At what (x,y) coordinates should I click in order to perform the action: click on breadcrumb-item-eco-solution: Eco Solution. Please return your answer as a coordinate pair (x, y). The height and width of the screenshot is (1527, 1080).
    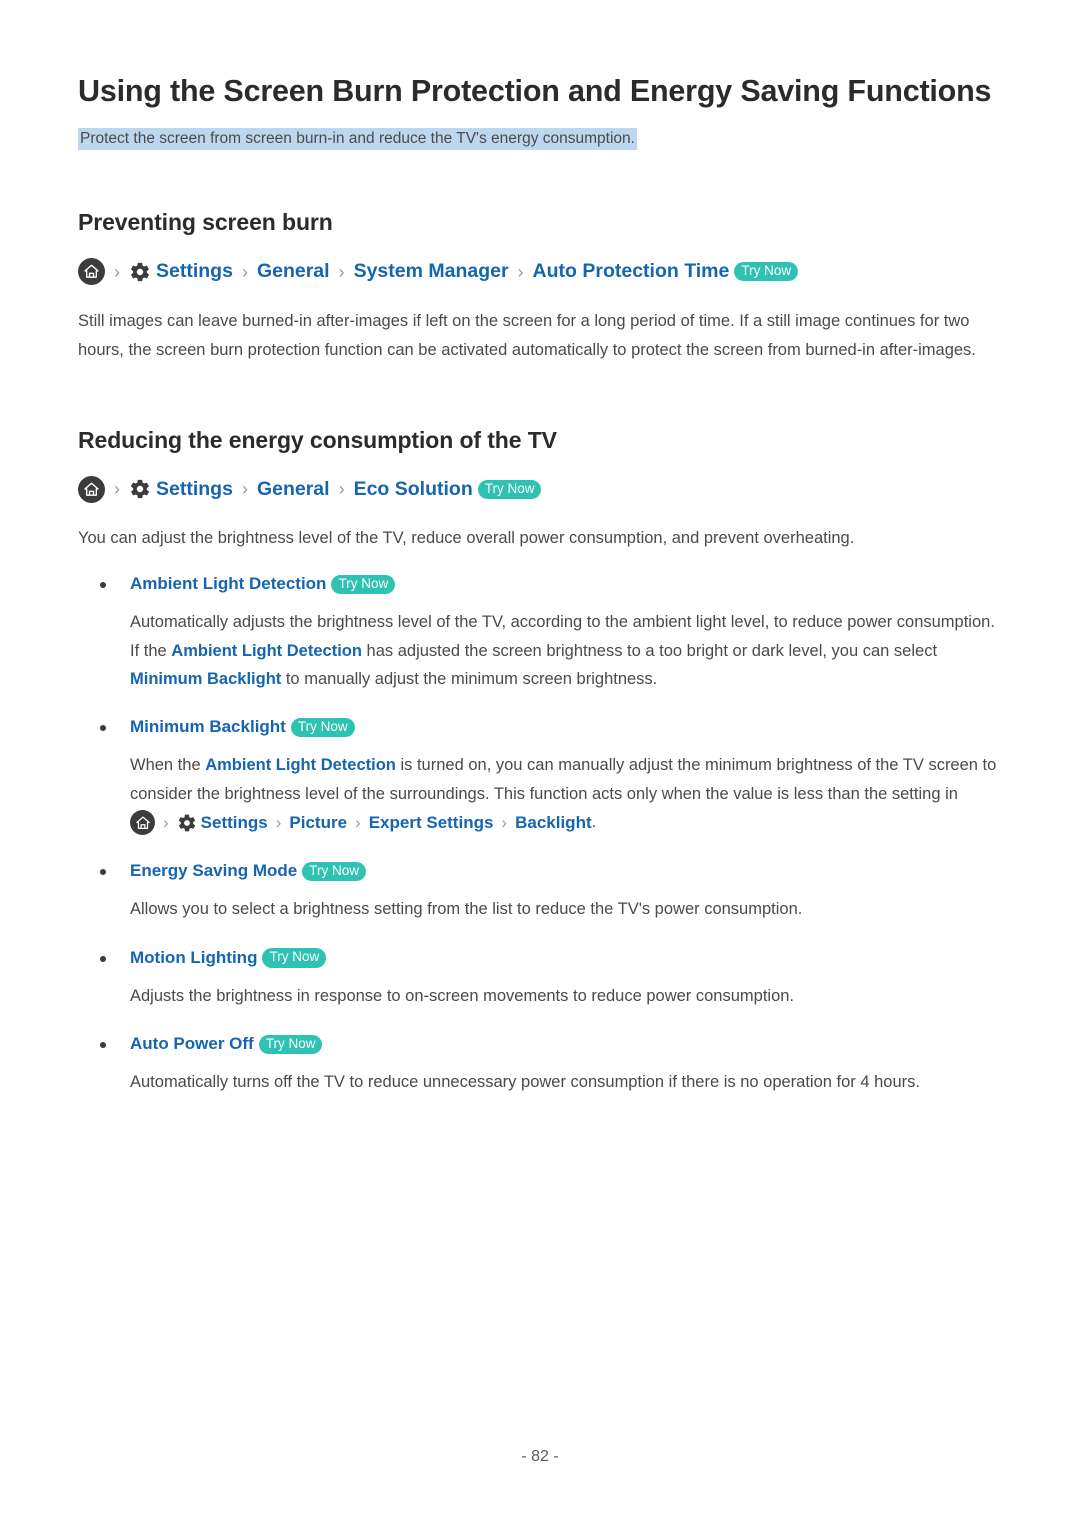
    Looking at the image, I should click on (413, 489).